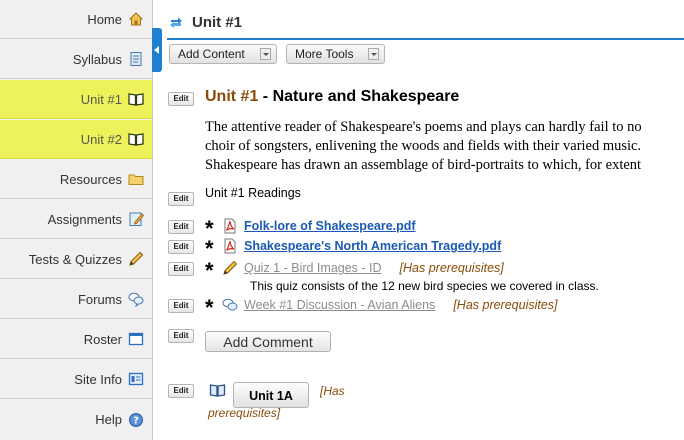 The height and width of the screenshot is (440, 684). I want to click on sidebar-item-tests-quizzes: Tests & Quizzes, so click(76, 259).